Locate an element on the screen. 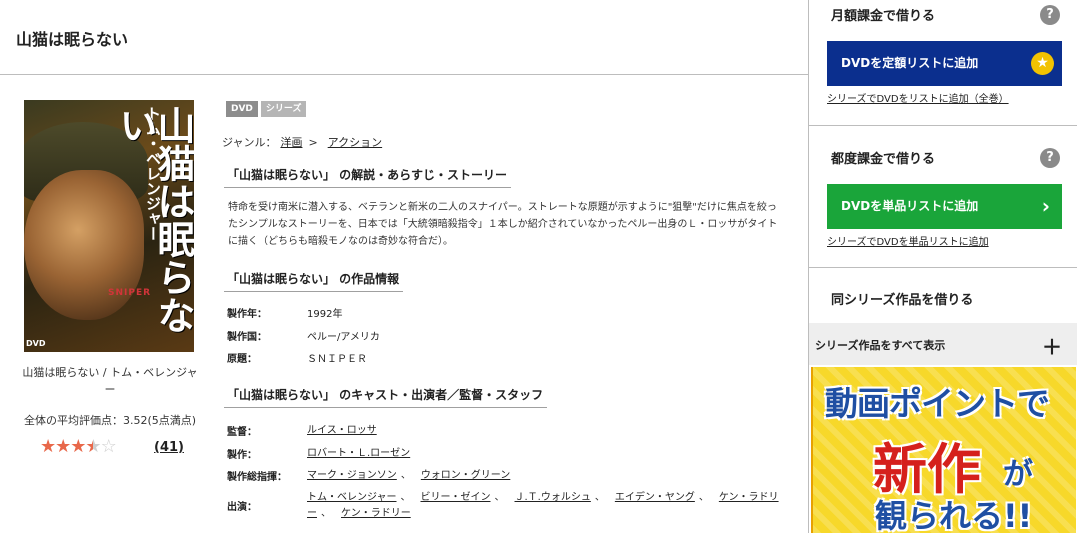 Image resolution: width=1077 pixels, height=533 pixels. chevron-right-icon: › is located at coordinates (1045, 206).